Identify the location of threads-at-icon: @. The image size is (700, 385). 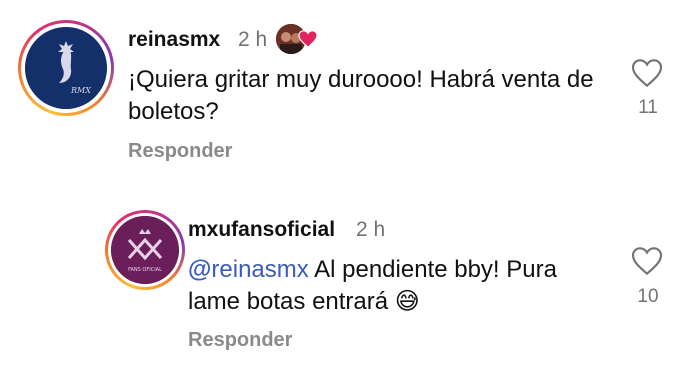
(200, 269).